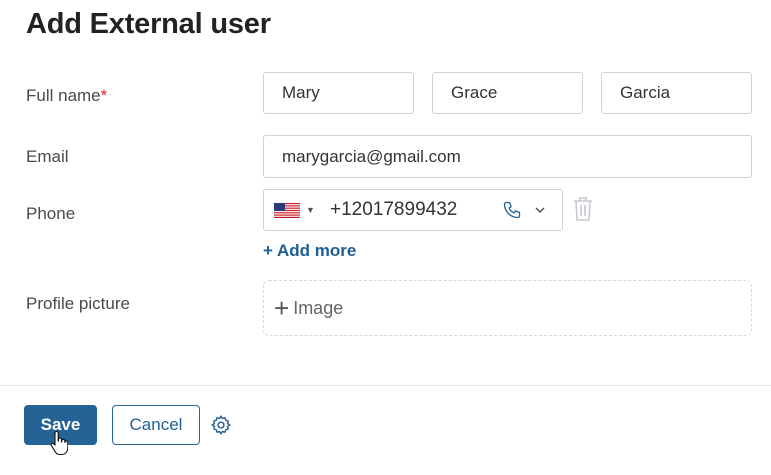 This screenshot has width=771, height=475. I want to click on chevron-down-icon, so click(540, 210).